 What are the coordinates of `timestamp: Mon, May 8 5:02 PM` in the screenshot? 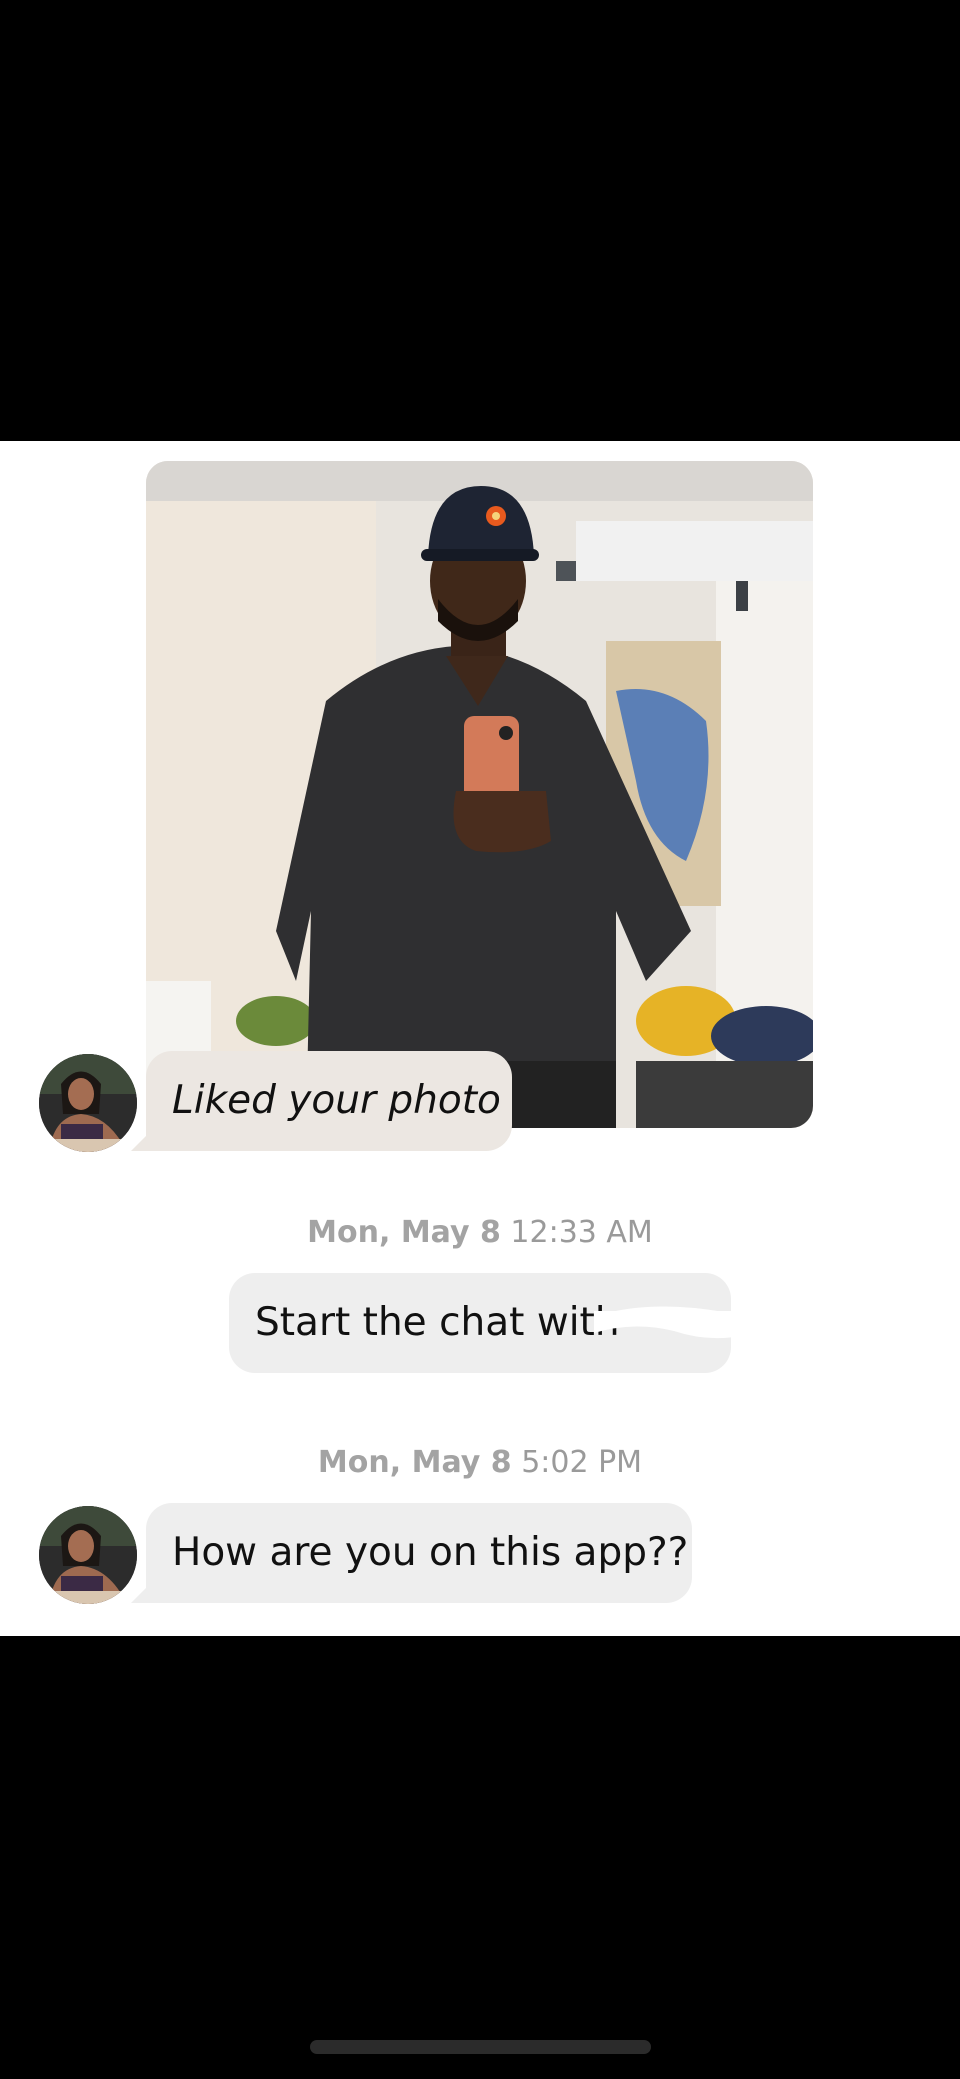 It's located at (480, 1462).